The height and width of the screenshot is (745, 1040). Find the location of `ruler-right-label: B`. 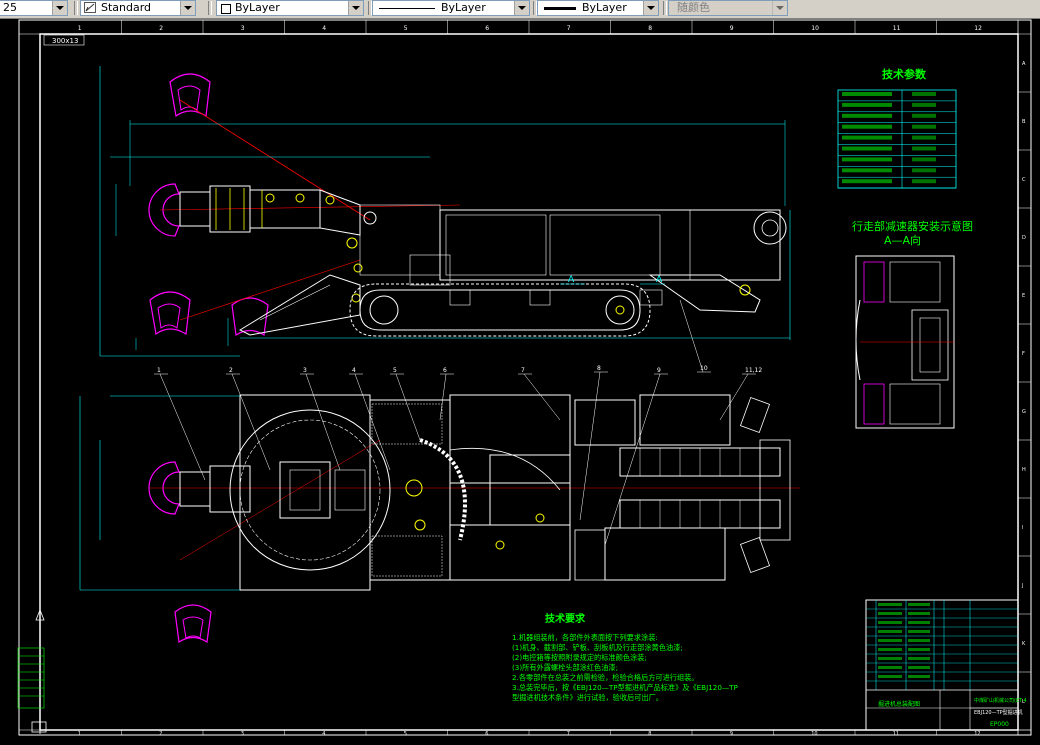

ruler-right-label: B is located at coordinates (1024, 122).